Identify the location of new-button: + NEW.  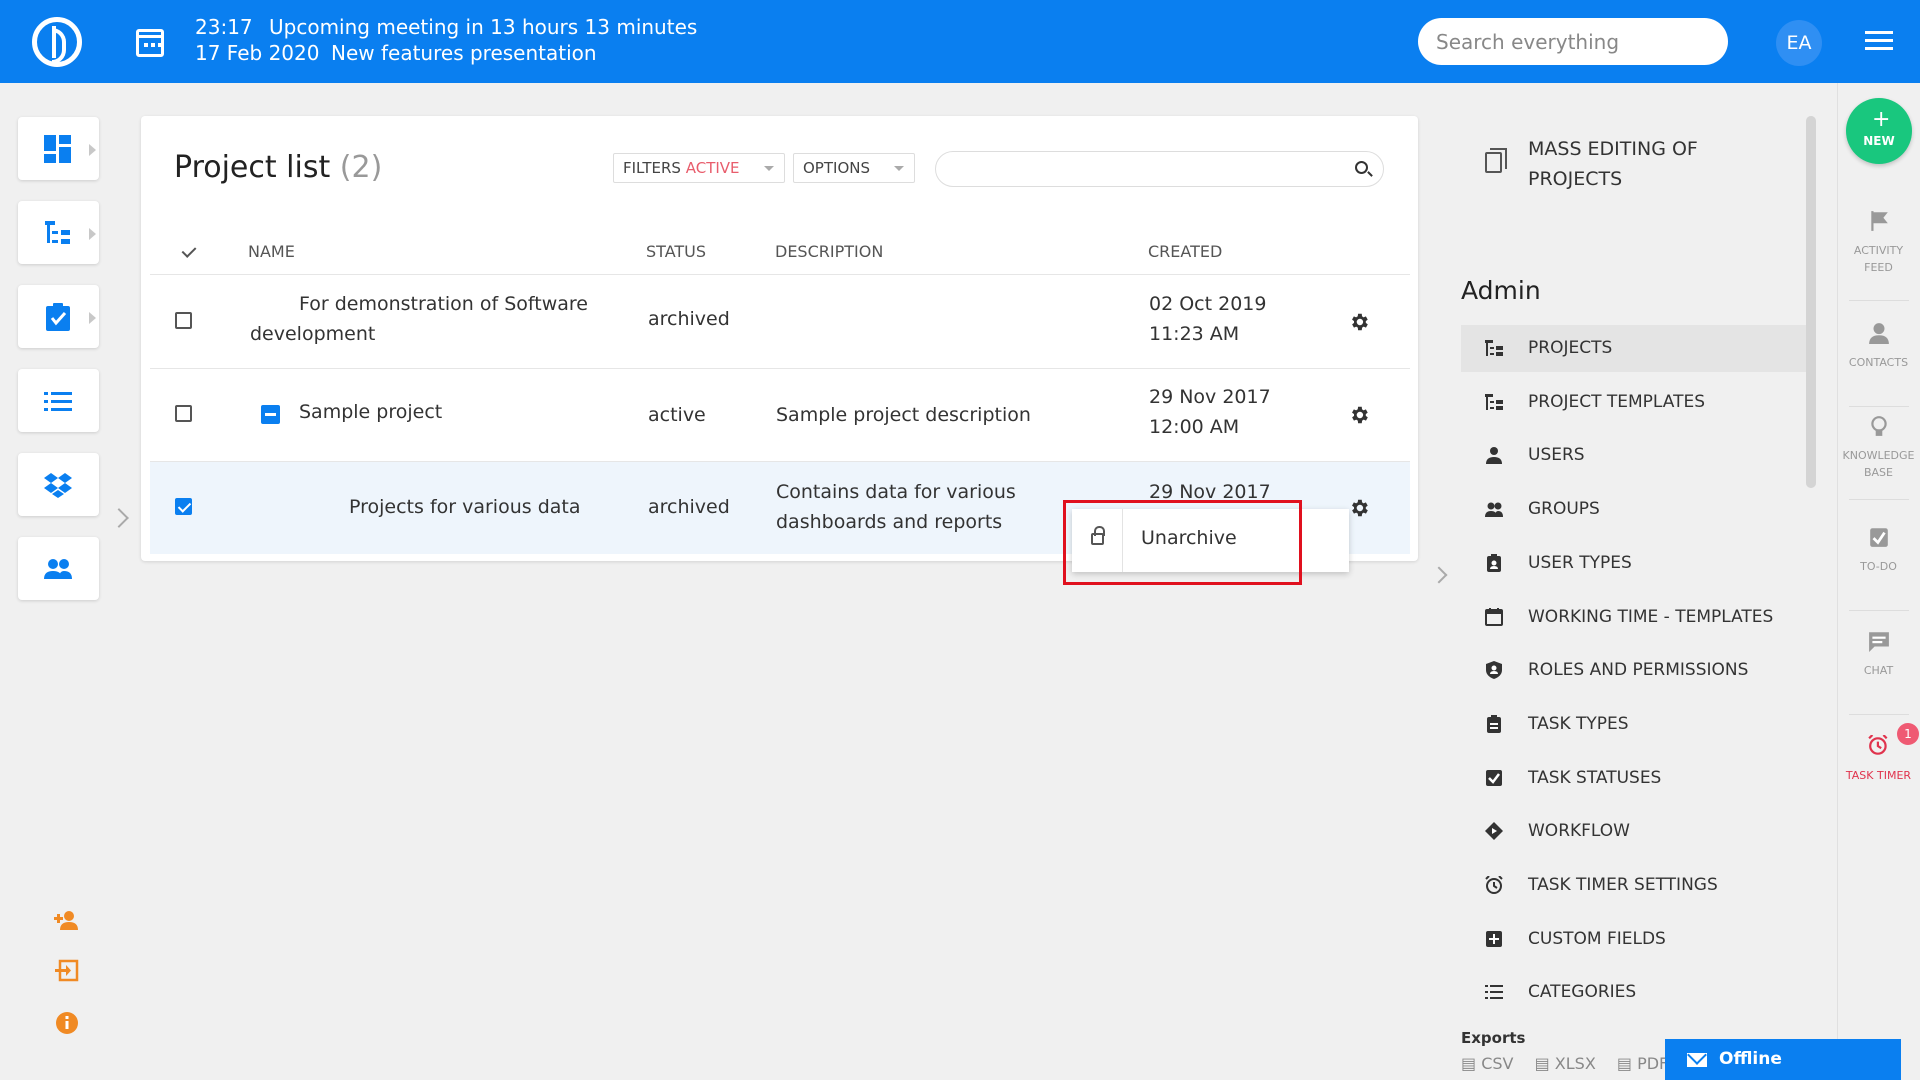
(1879, 131).